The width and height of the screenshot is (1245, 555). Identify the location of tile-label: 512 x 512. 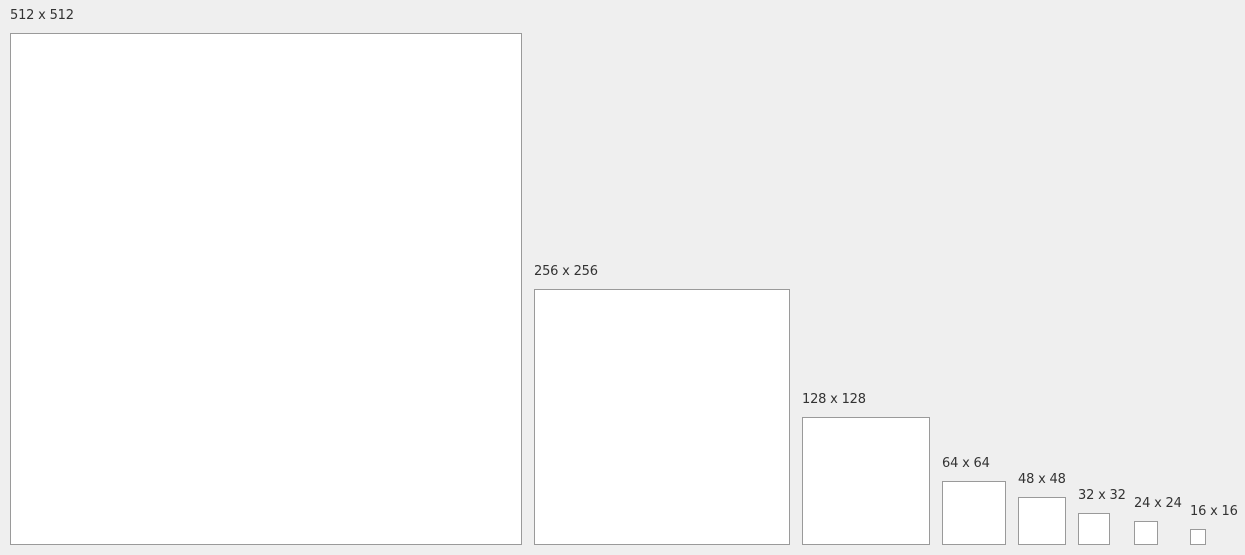
(42, 15).